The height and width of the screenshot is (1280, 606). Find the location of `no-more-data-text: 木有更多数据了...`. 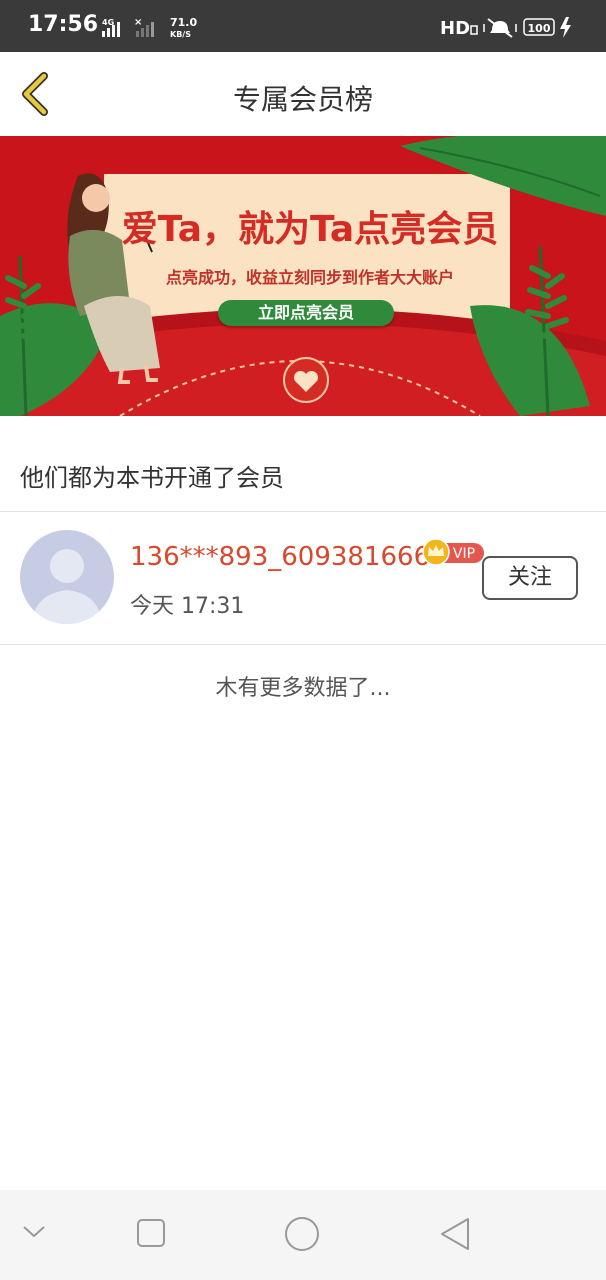

no-more-data-text: 木有更多数据了... is located at coordinates (303, 688).